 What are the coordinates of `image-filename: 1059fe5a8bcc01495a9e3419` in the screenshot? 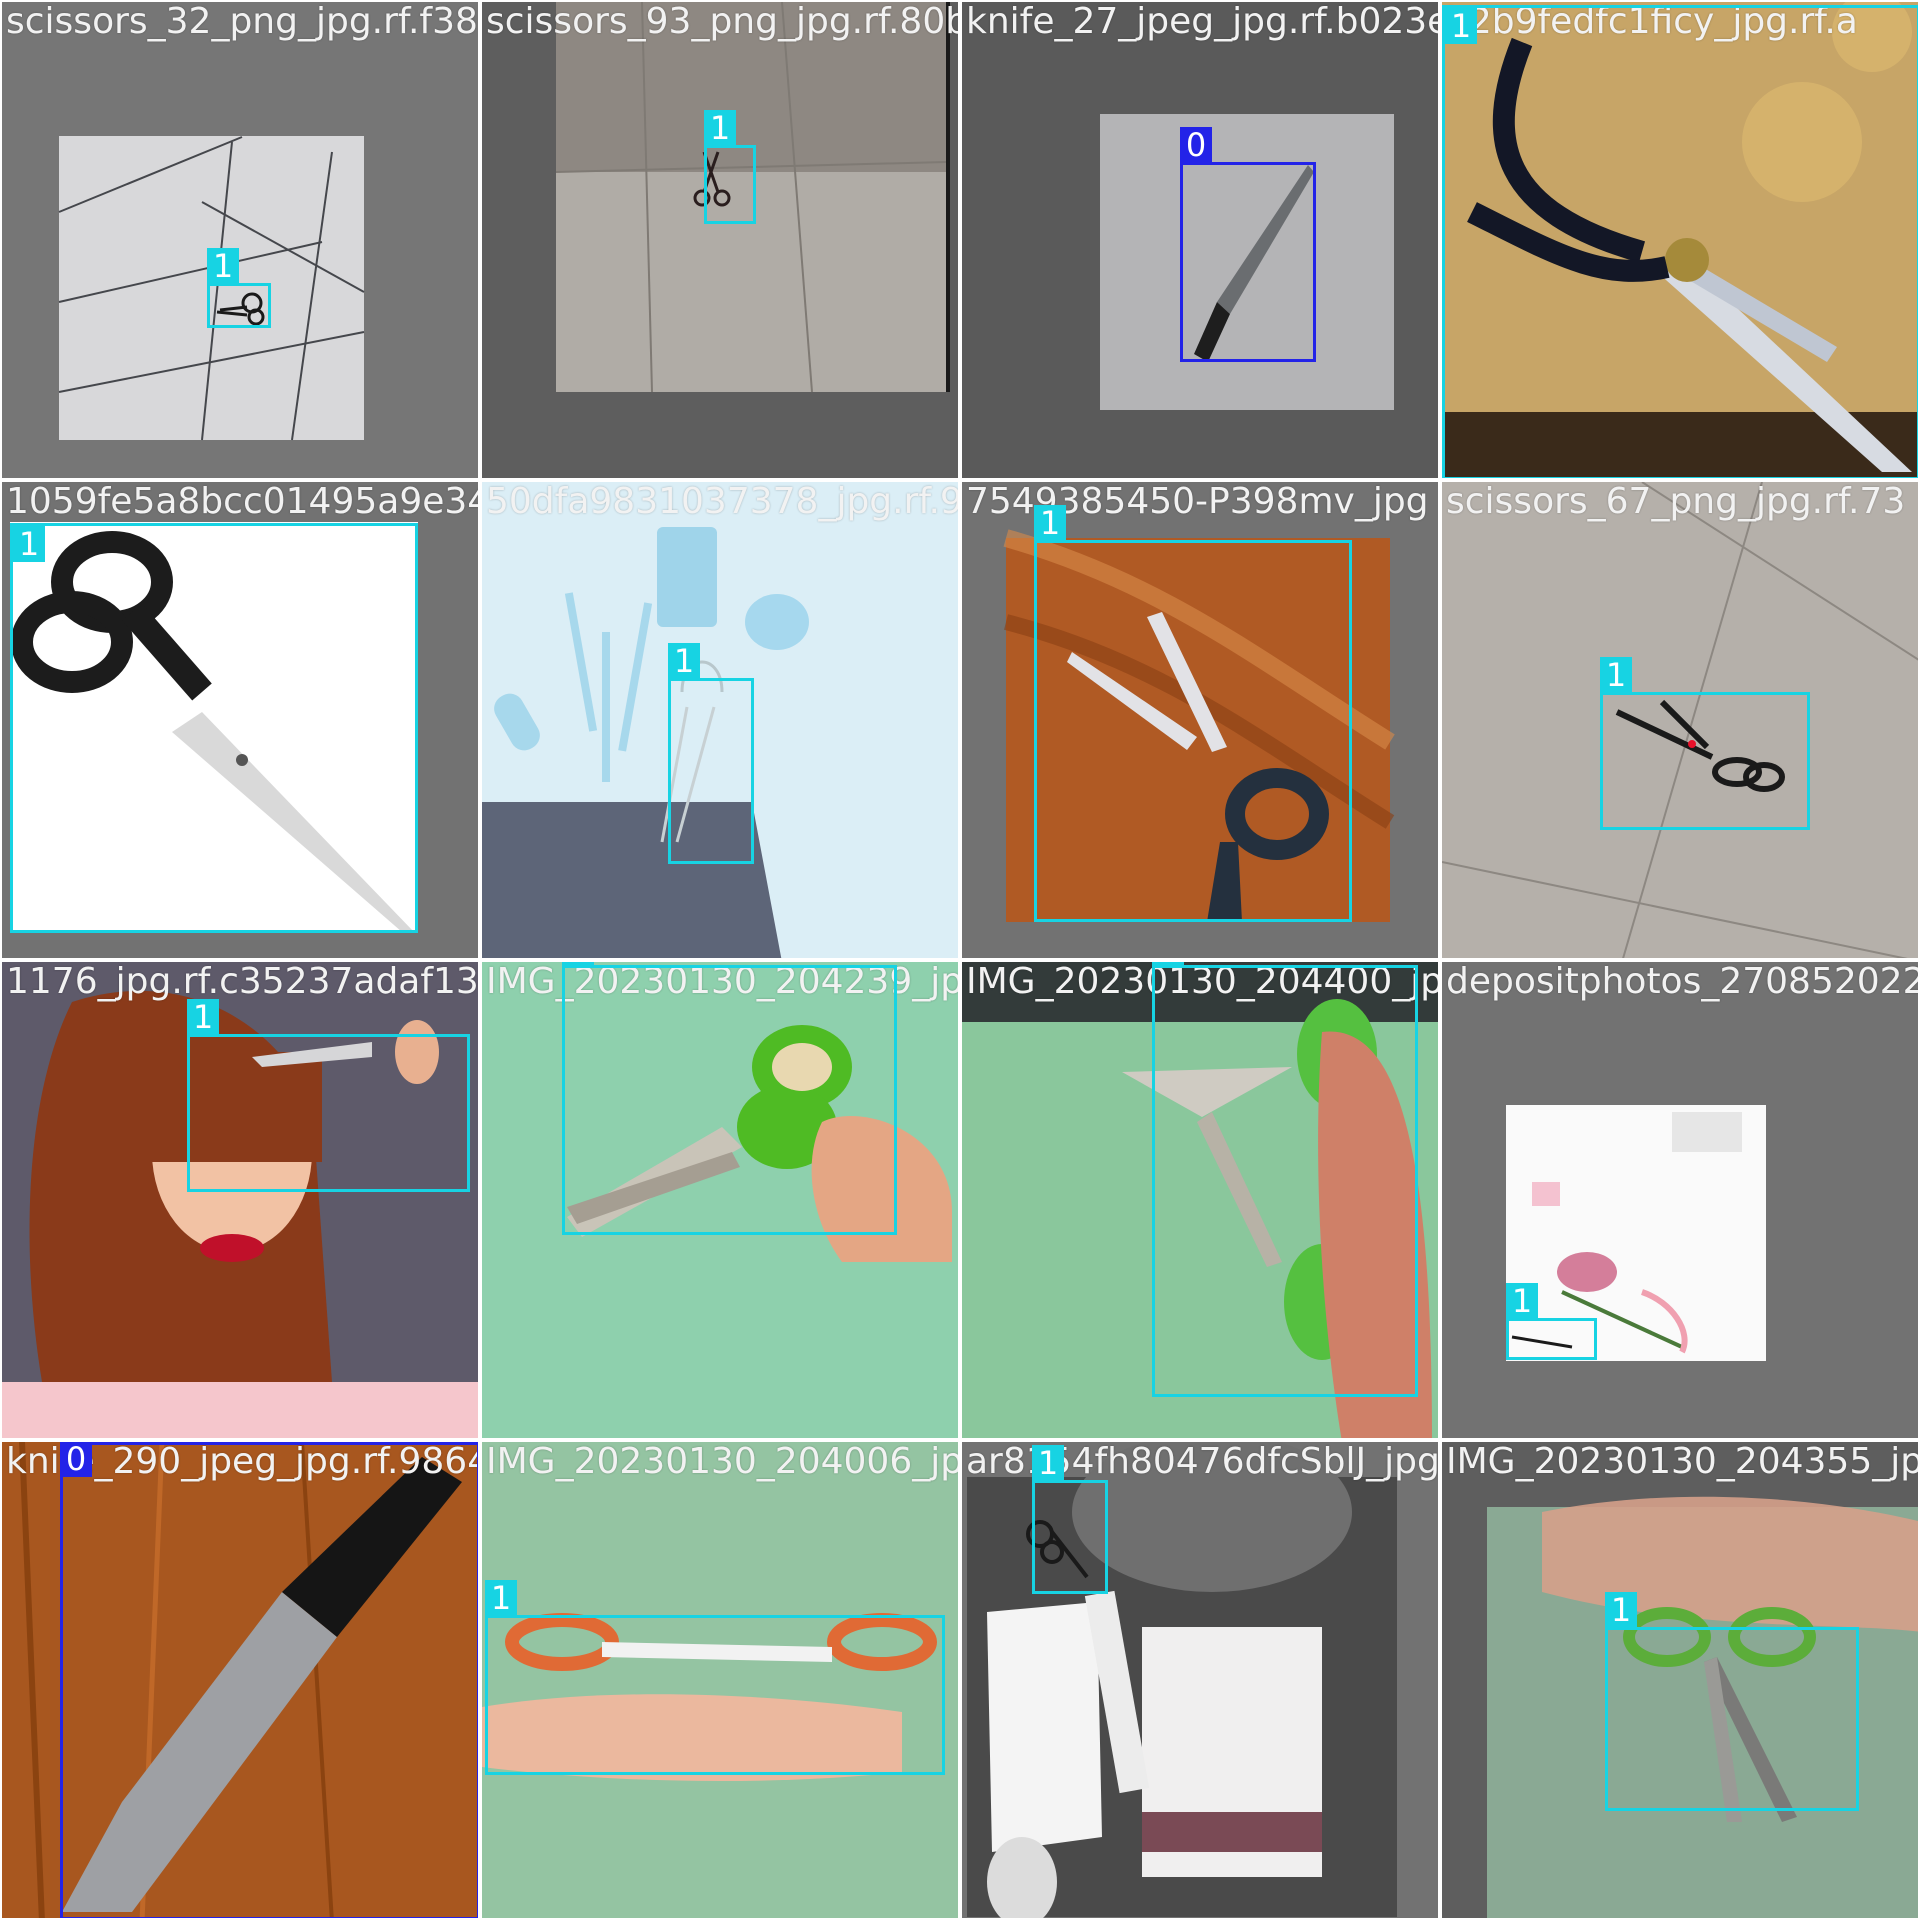 It's located at (242, 501).